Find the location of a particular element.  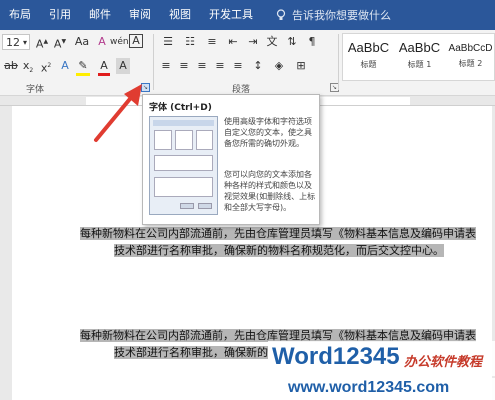

align-left-button: ≡ is located at coordinates (166, 66).